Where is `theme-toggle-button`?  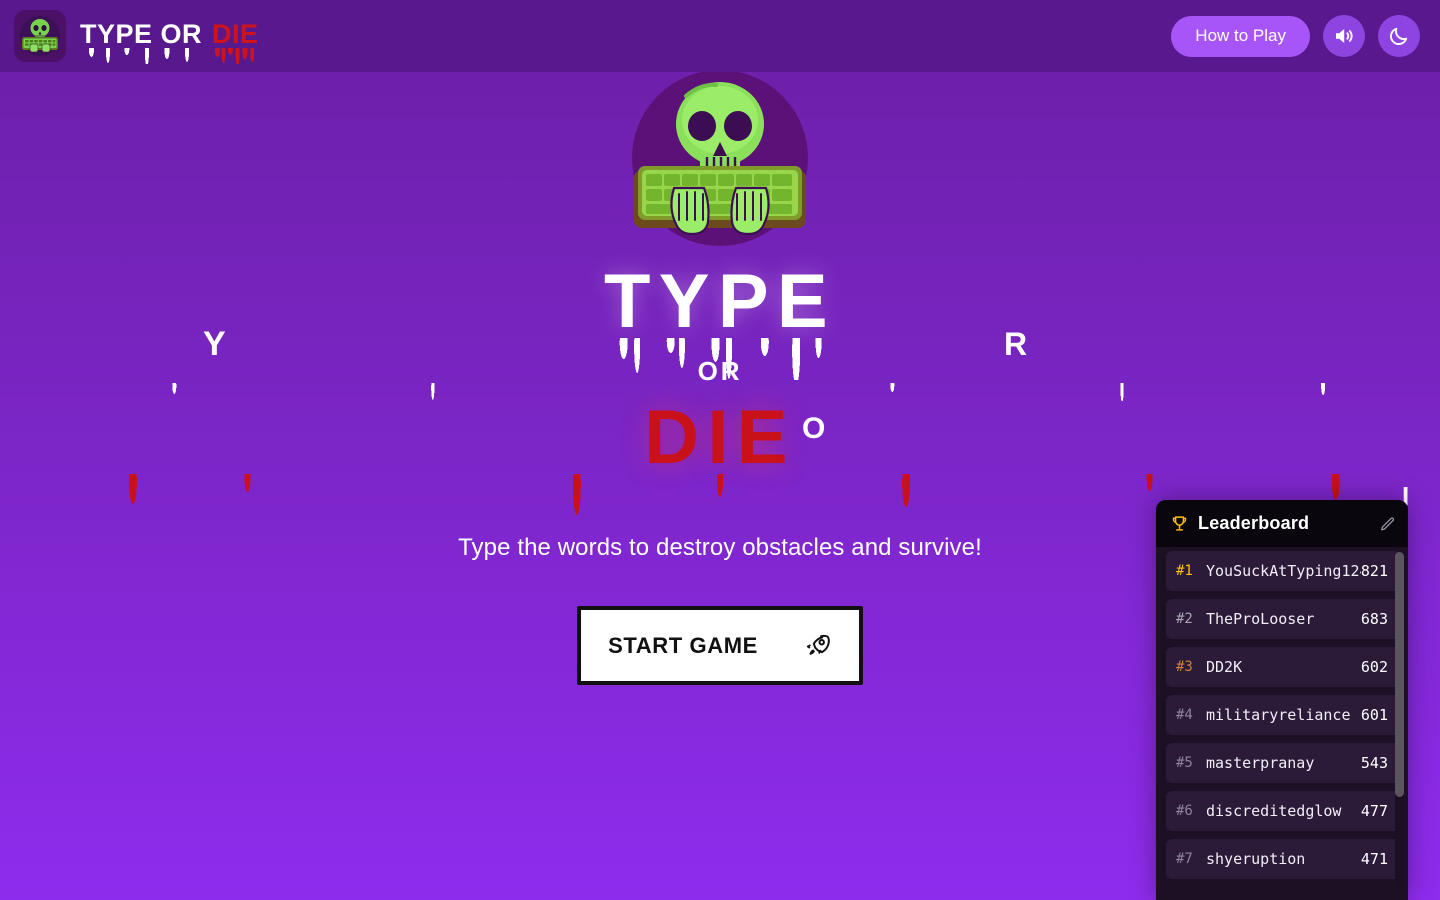
theme-toggle-button is located at coordinates (1399, 36).